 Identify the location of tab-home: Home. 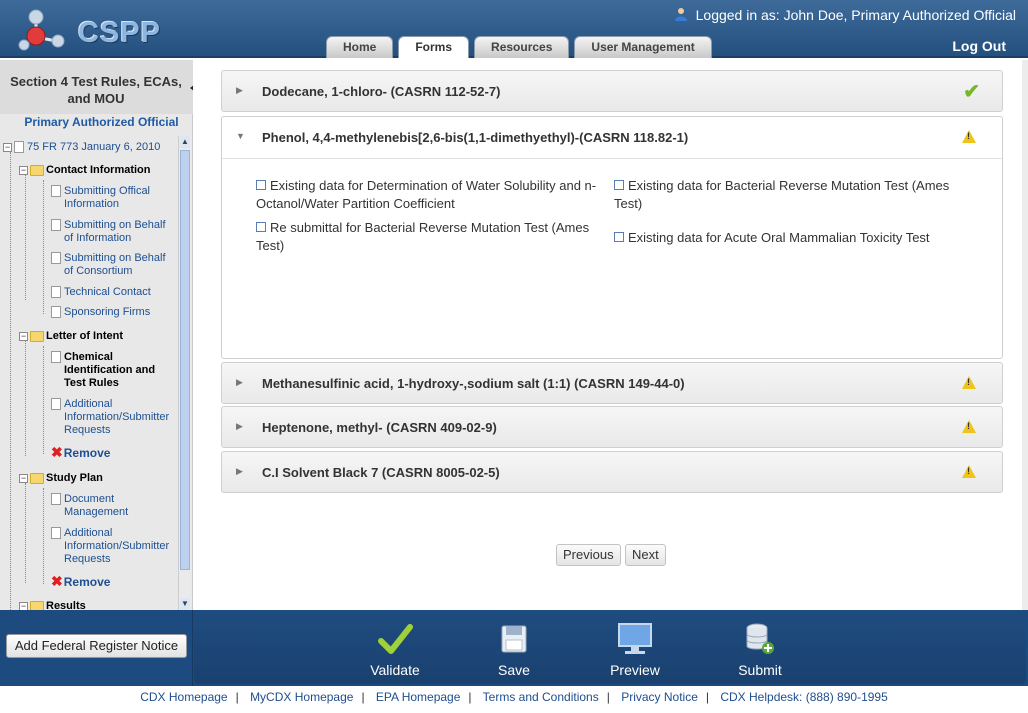
(360, 47).